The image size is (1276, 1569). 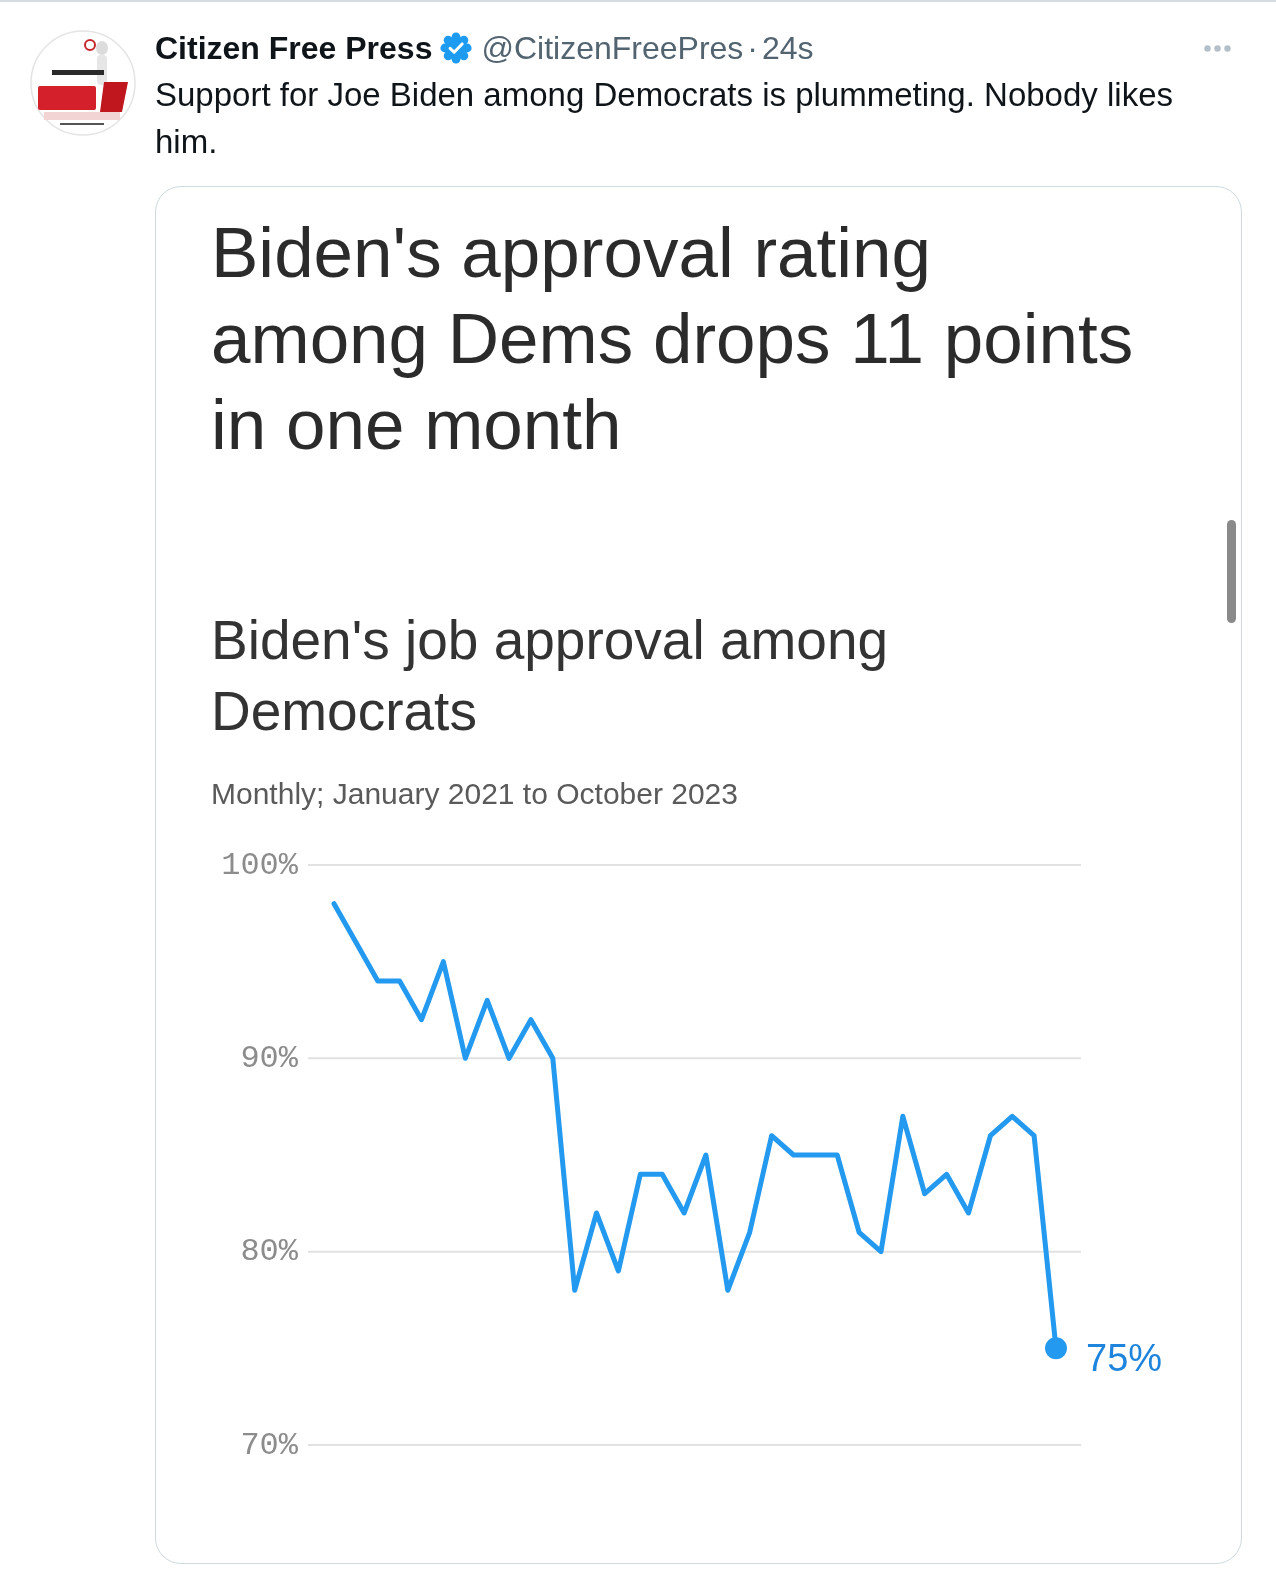 What do you see at coordinates (269, 1445) in the screenshot?
I see `axis-tick-label: 70%` at bounding box center [269, 1445].